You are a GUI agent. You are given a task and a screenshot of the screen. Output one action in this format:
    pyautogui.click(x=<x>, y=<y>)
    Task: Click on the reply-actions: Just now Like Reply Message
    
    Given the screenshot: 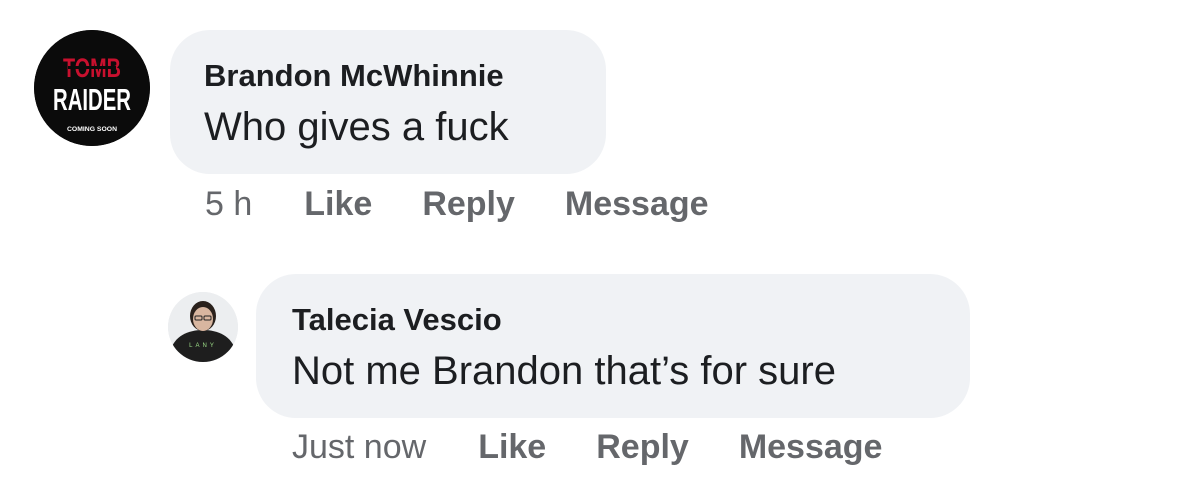 What is the action you would take?
    pyautogui.click(x=587, y=447)
    